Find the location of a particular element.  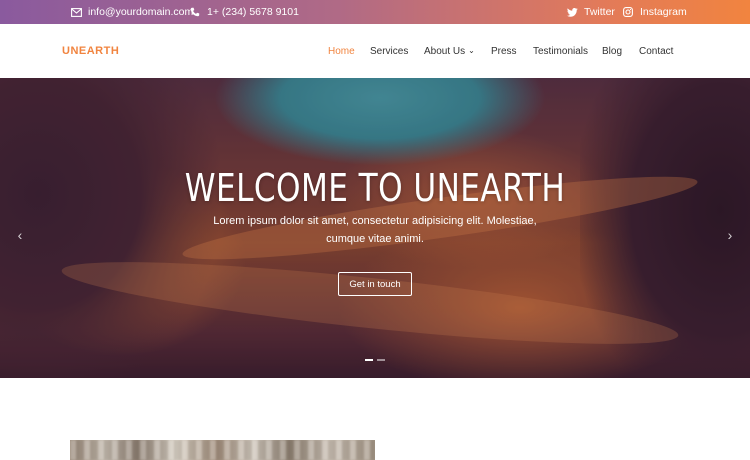

slider-prev-arrow-icon: ‹ is located at coordinates (20, 235).